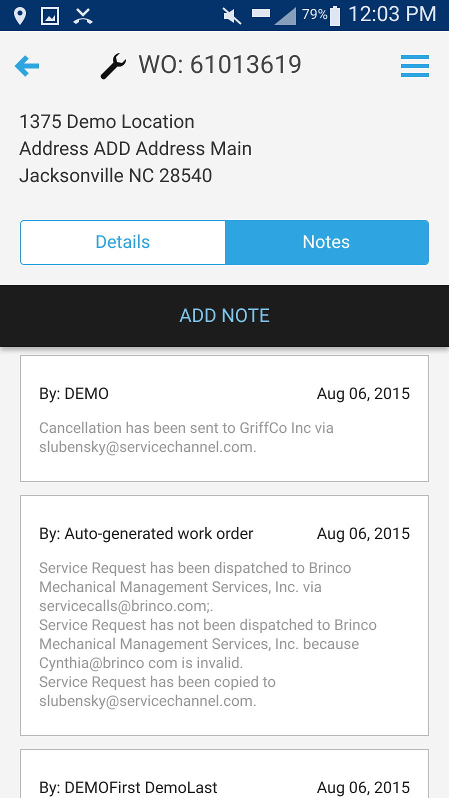 Image resolution: width=449 pixels, height=798 pixels. Describe the element at coordinates (116, 176) in the screenshot. I see `address-line: Jacksonville NC 28540` at that location.